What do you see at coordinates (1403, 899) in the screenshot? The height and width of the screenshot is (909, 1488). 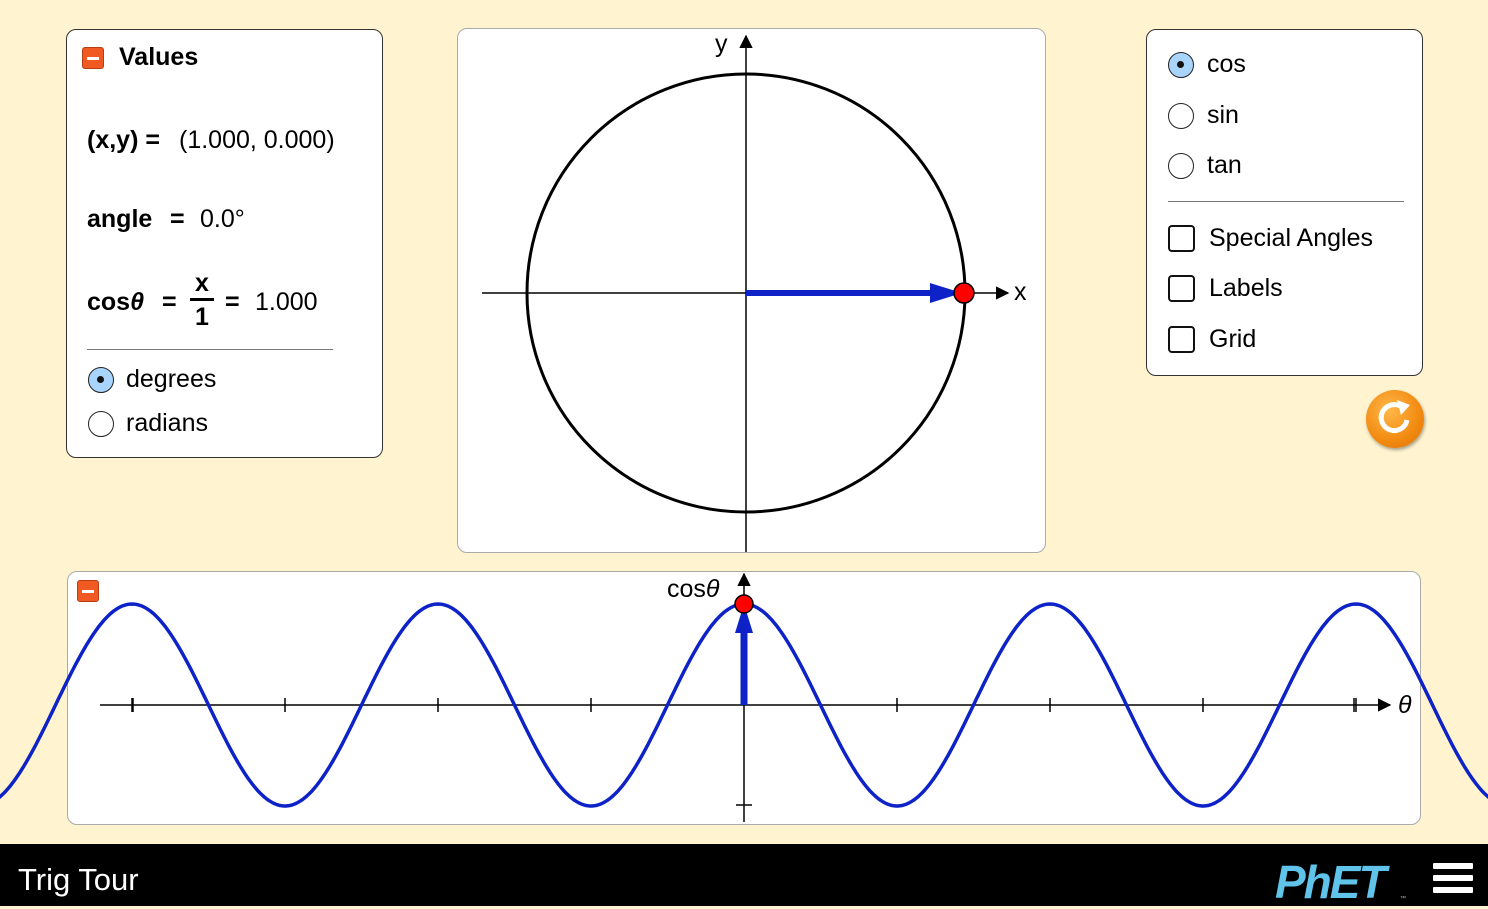 I see `phet-trademark: ™` at bounding box center [1403, 899].